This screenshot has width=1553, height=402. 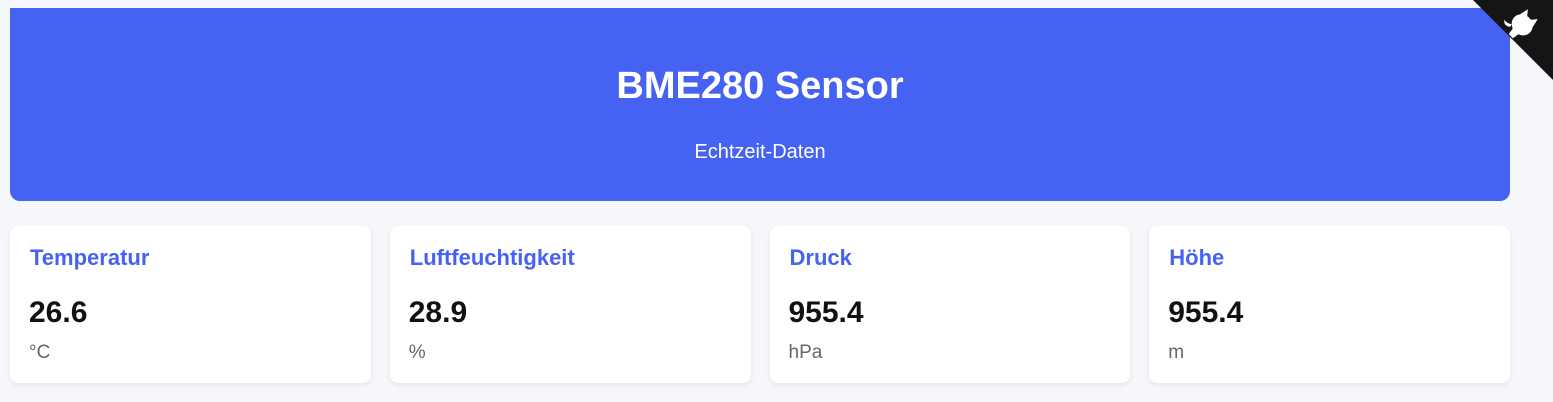 What do you see at coordinates (58, 312) in the screenshot?
I see `card-value: 26.6` at bounding box center [58, 312].